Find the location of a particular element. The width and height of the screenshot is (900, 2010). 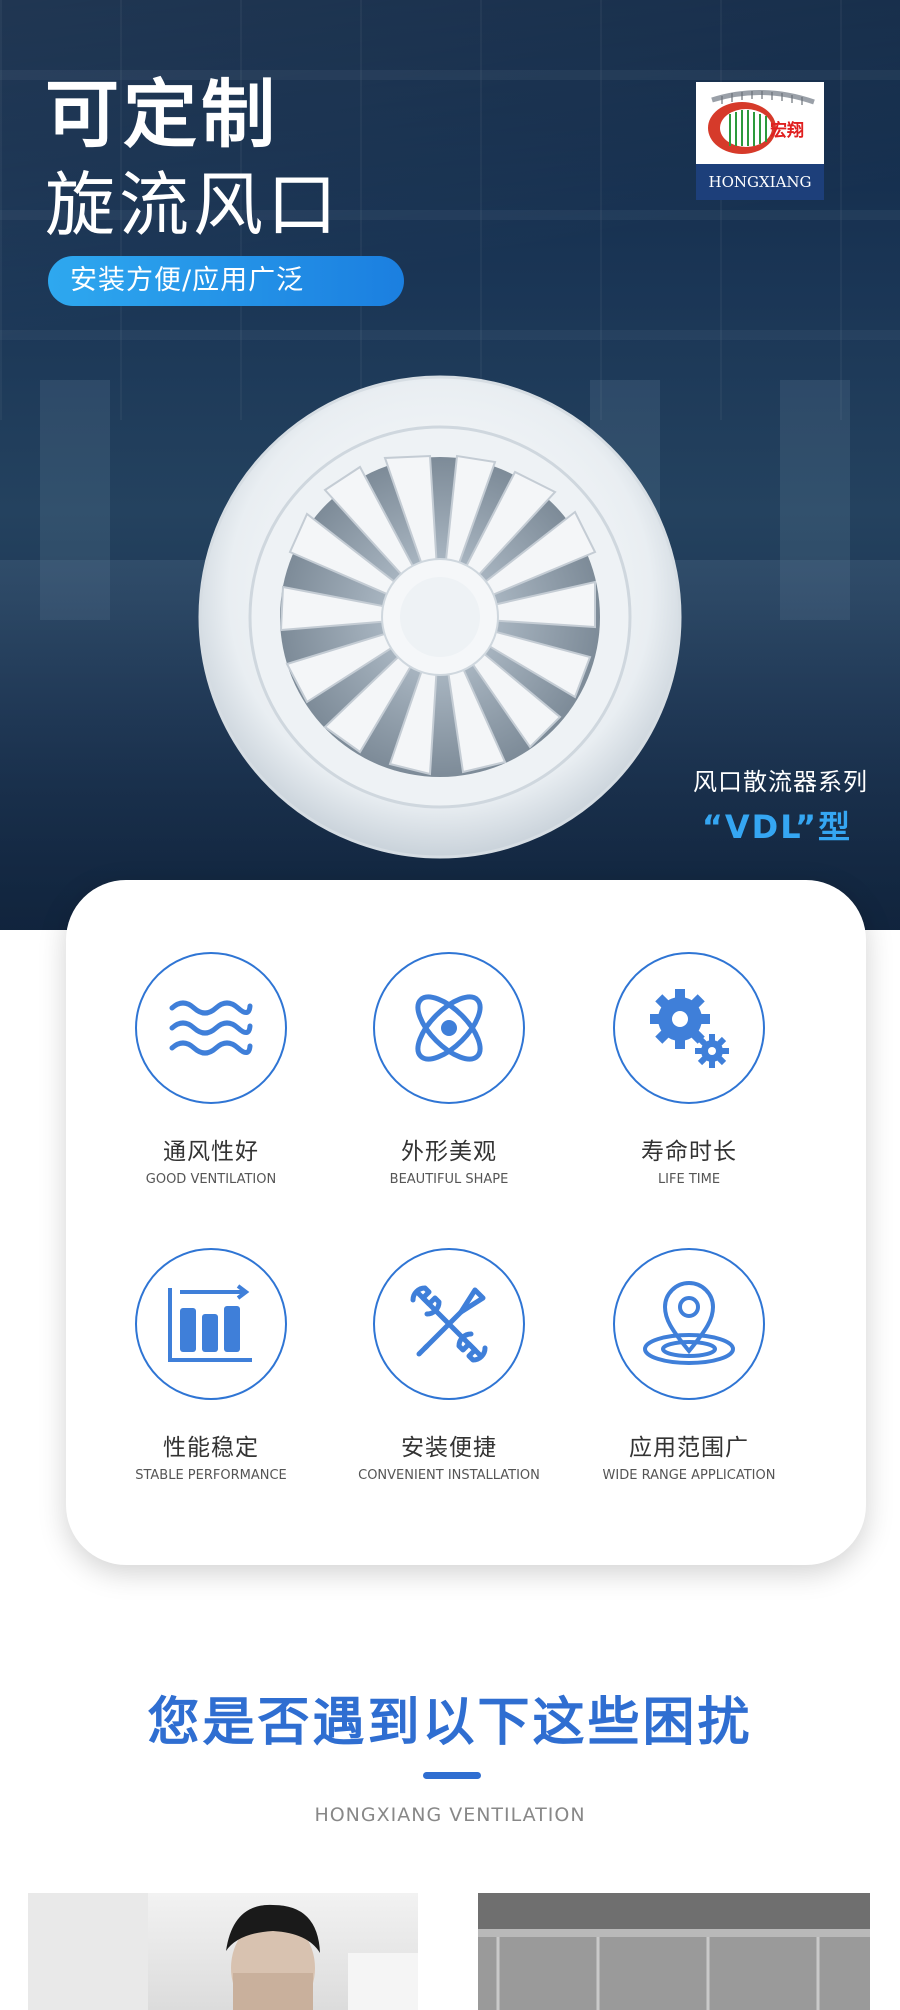

section-title: 您是否遇到以下这些困扰 is located at coordinates (450, 1723).